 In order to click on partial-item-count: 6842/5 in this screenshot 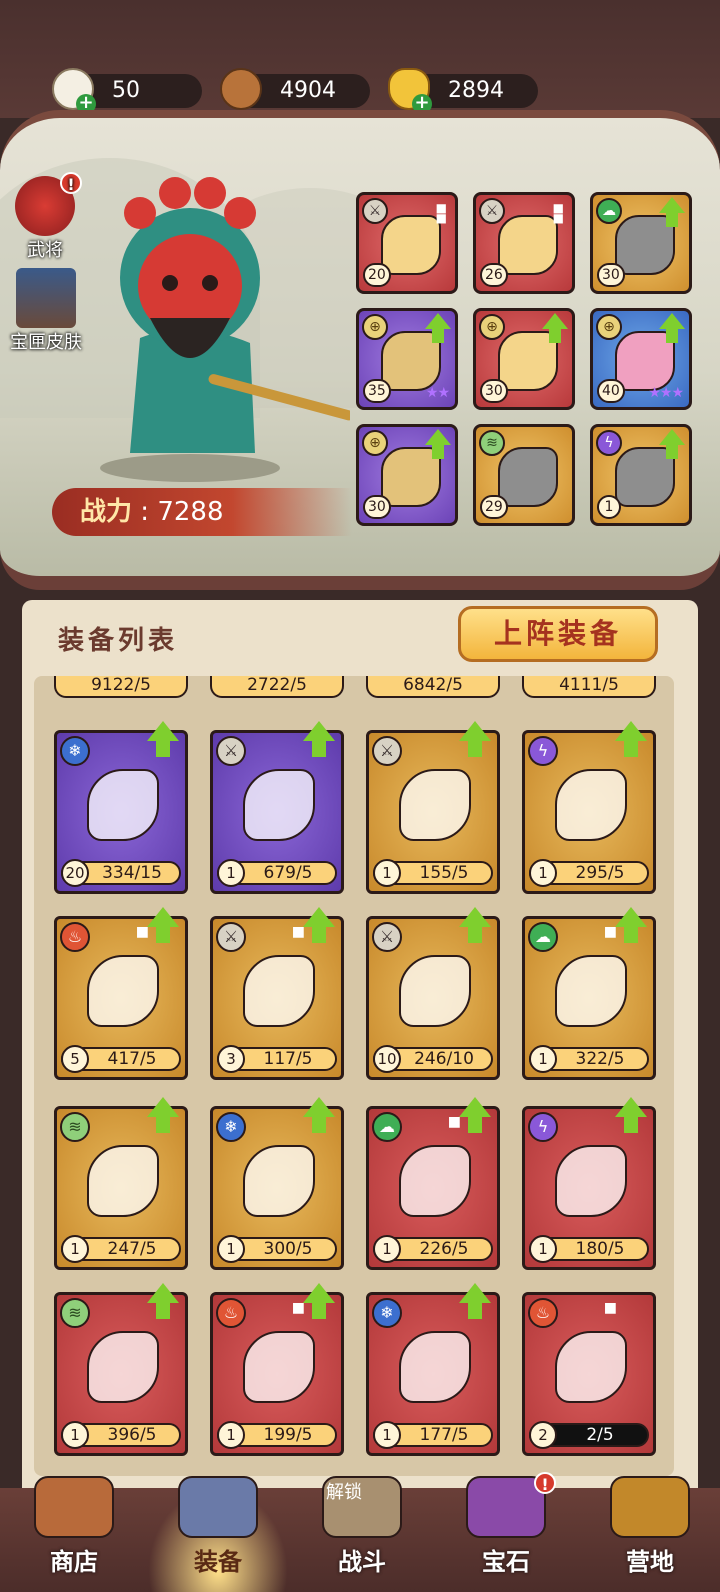, I will do `click(433, 687)`.